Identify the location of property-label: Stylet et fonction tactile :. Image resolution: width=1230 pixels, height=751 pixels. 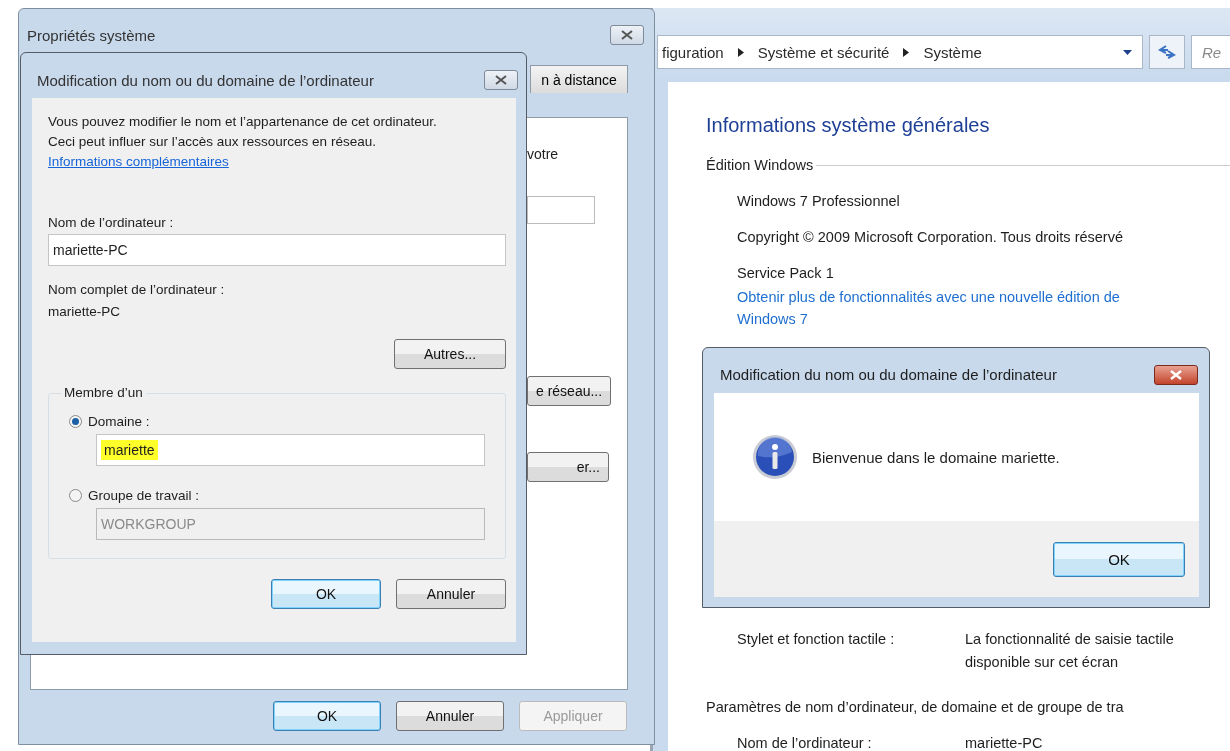
(816, 639).